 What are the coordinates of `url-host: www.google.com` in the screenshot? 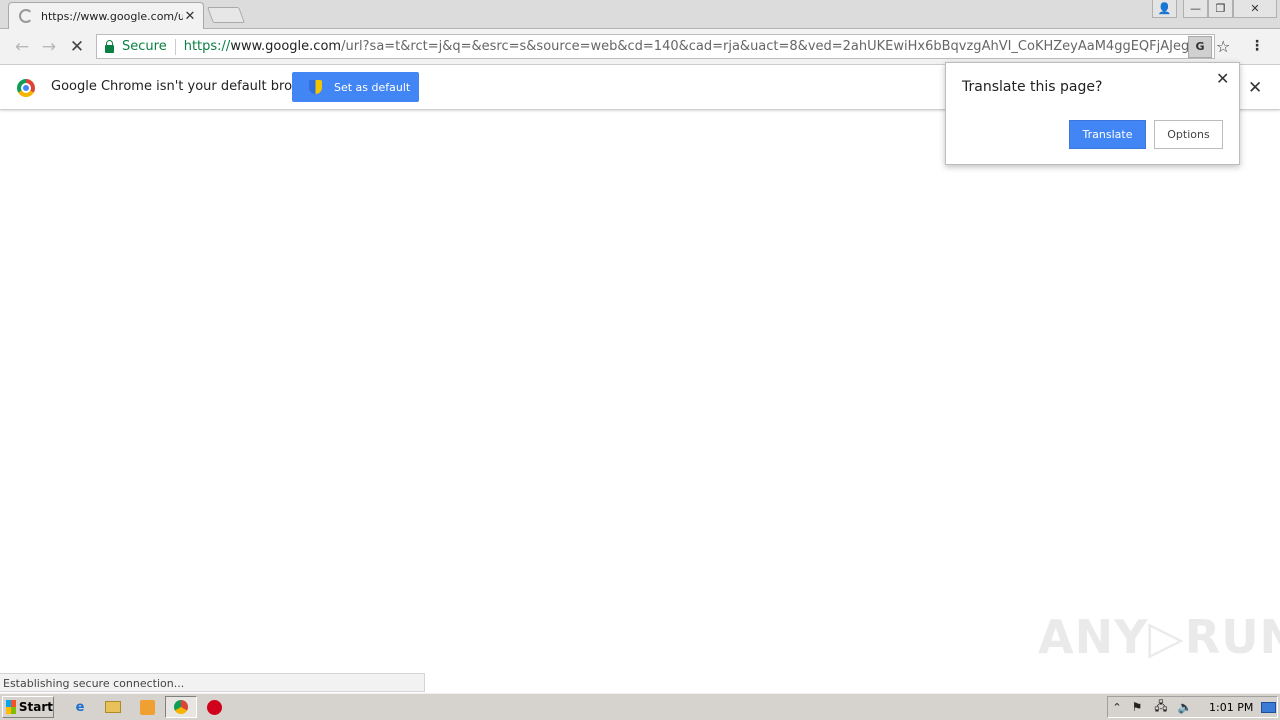 It's located at (286, 46).